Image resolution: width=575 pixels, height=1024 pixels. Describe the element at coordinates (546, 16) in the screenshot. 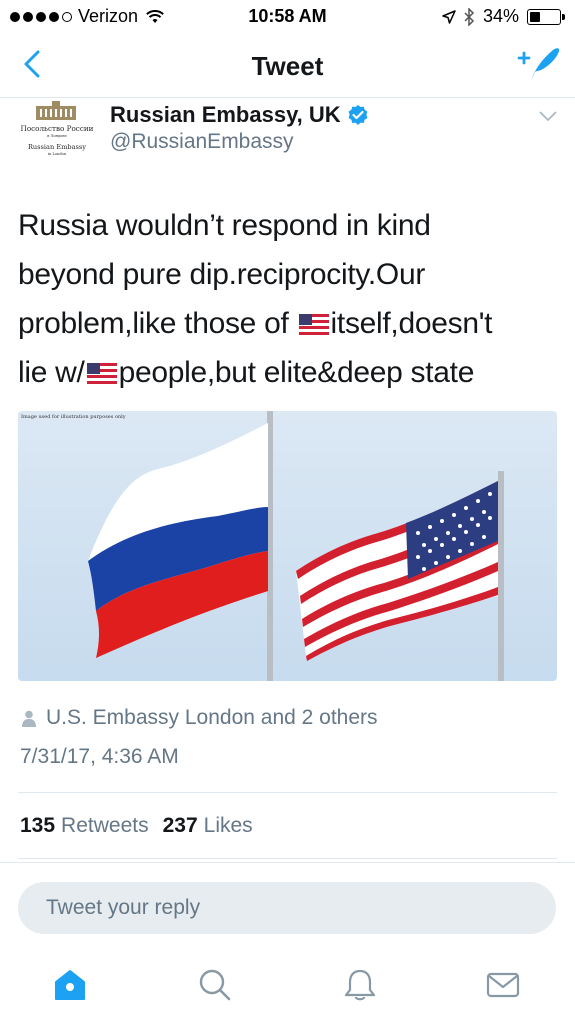

I see `battery-icon` at that location.